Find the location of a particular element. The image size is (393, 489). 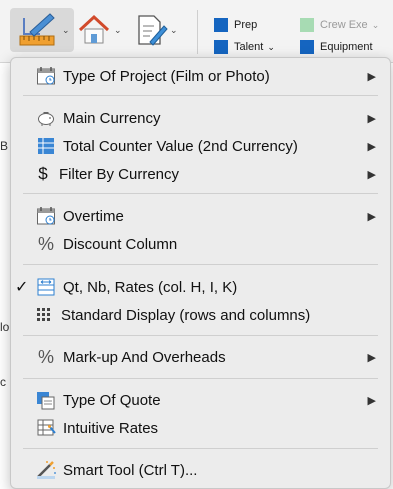

sparkle-table-icon is located at coordinates (46, 428).